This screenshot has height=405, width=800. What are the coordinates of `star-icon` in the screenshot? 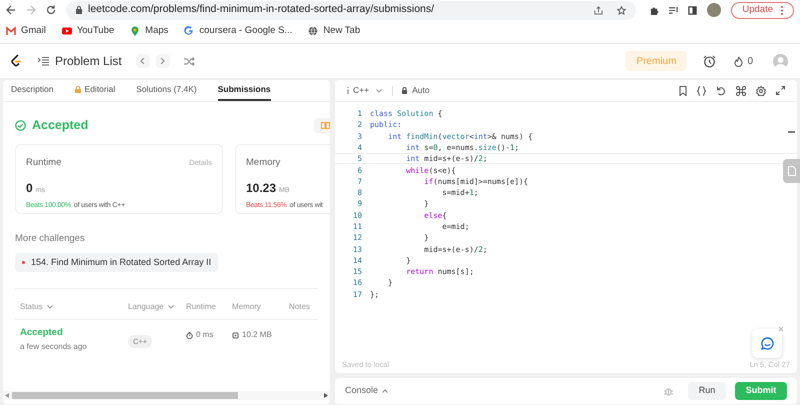 It's located at (621, 10).